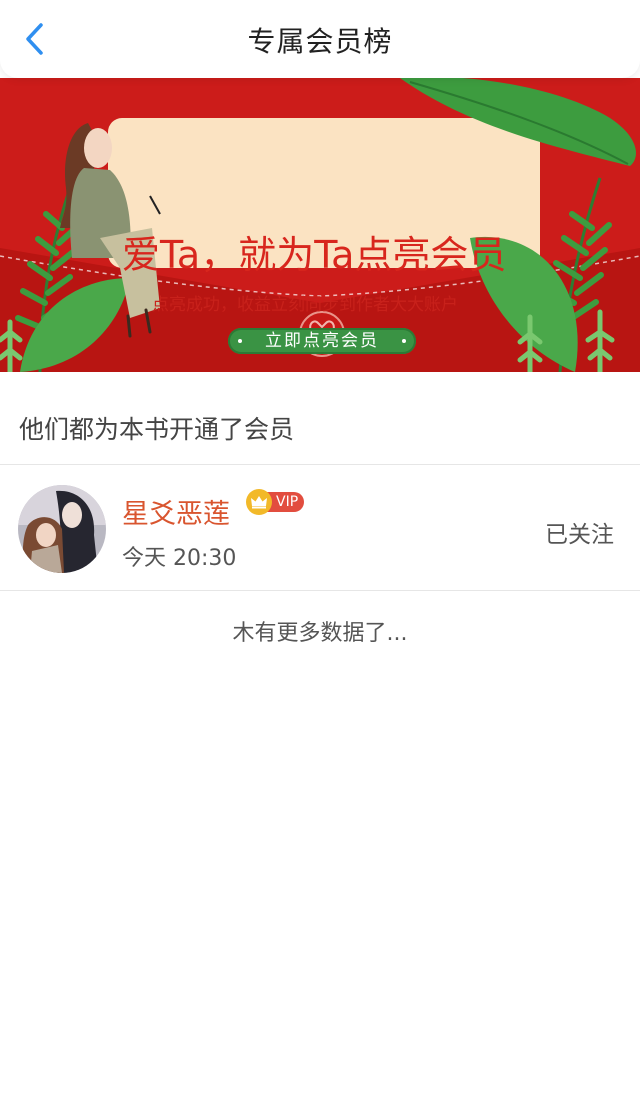  What do you see at coordinates (320, 590) in the screenshot?
I see `divider` at bounding box center [320, 590].